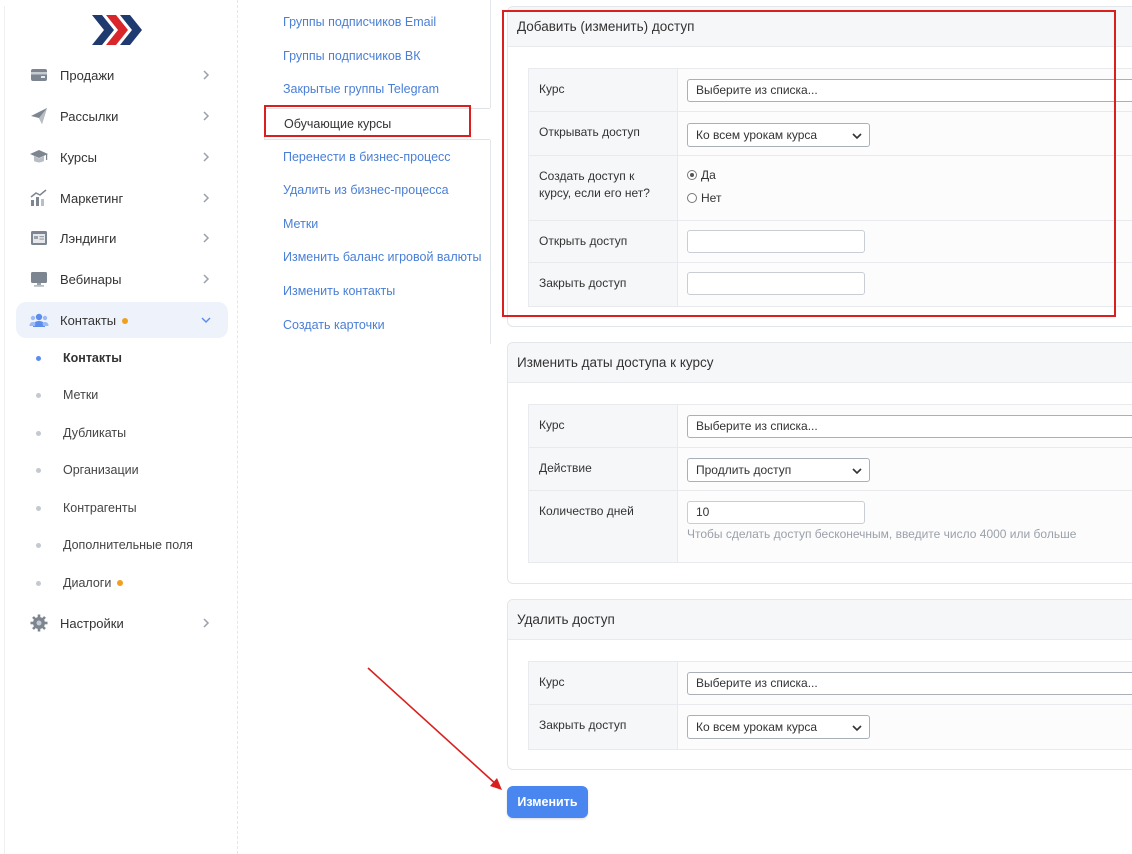 This screenshot has width=1132, height=854. What do you see at coordinates (67, 395) in the screenshot?
I see `subitem-tags: Метки` at bounding box center [67, 395].